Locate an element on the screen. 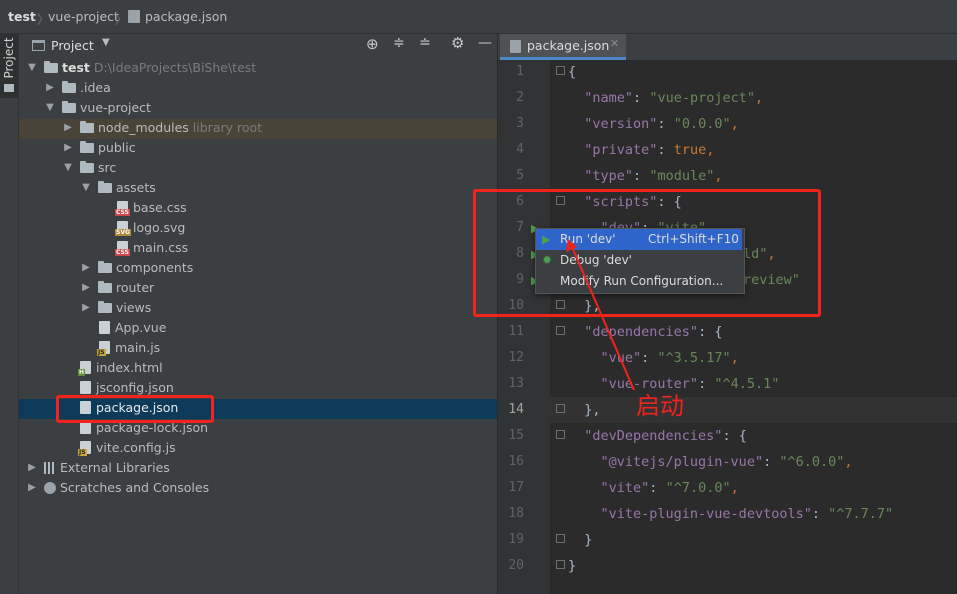 The image size is (957, 594). annotation-label: 启动 is located at coordinates (660, 406).